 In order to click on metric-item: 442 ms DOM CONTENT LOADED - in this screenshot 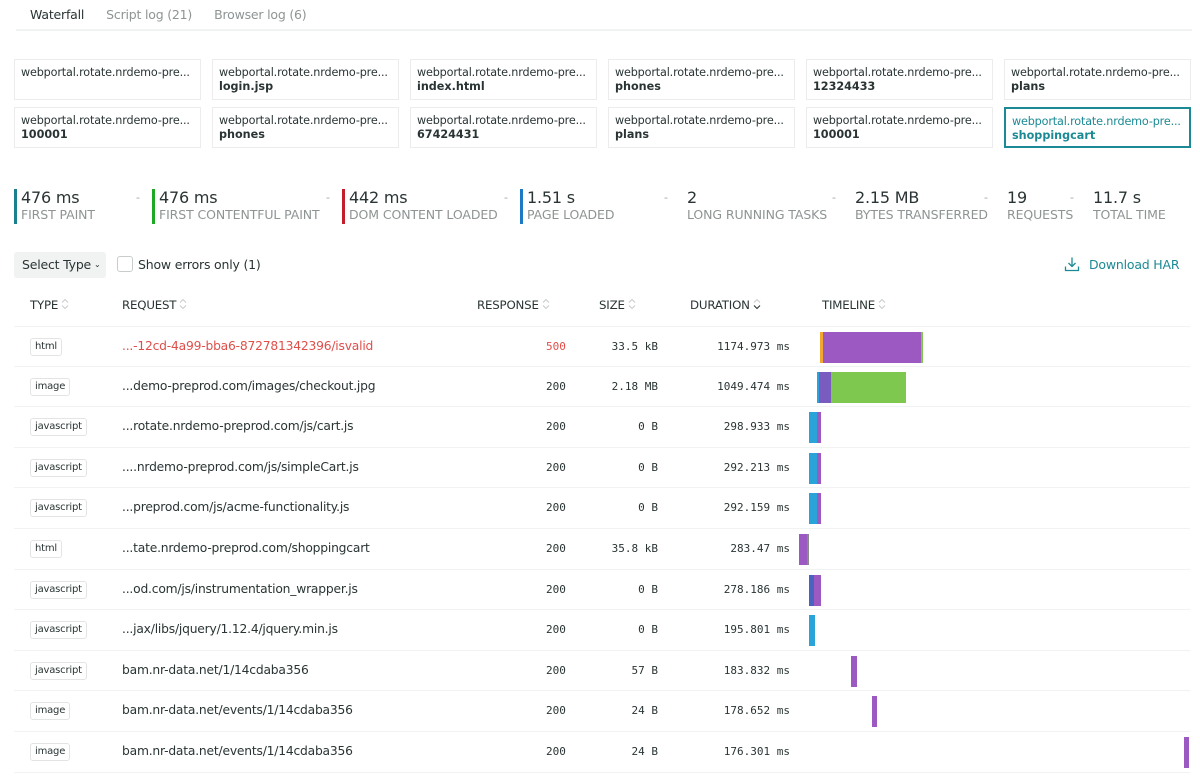, I will do `click(431, 206)`.